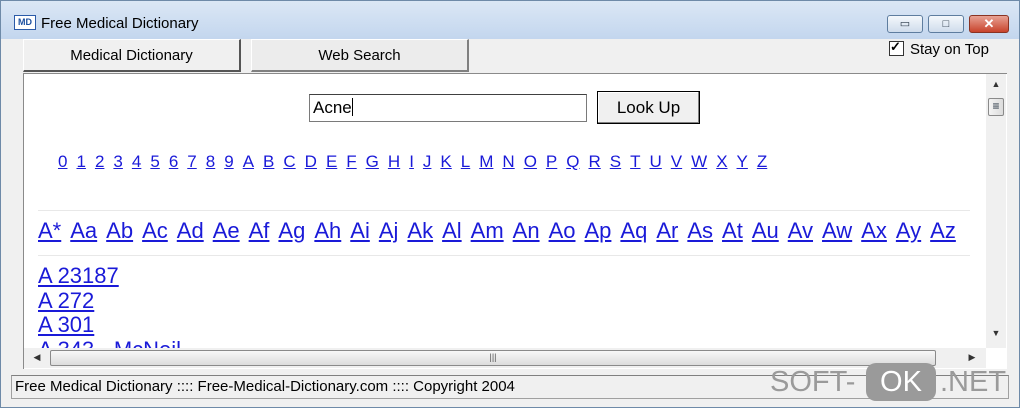 The image size is (1020, 408). What do you see at coordinates (526, 230) in the screenshot?
I see `subindex-link: An` at bounding box center [526, 230].